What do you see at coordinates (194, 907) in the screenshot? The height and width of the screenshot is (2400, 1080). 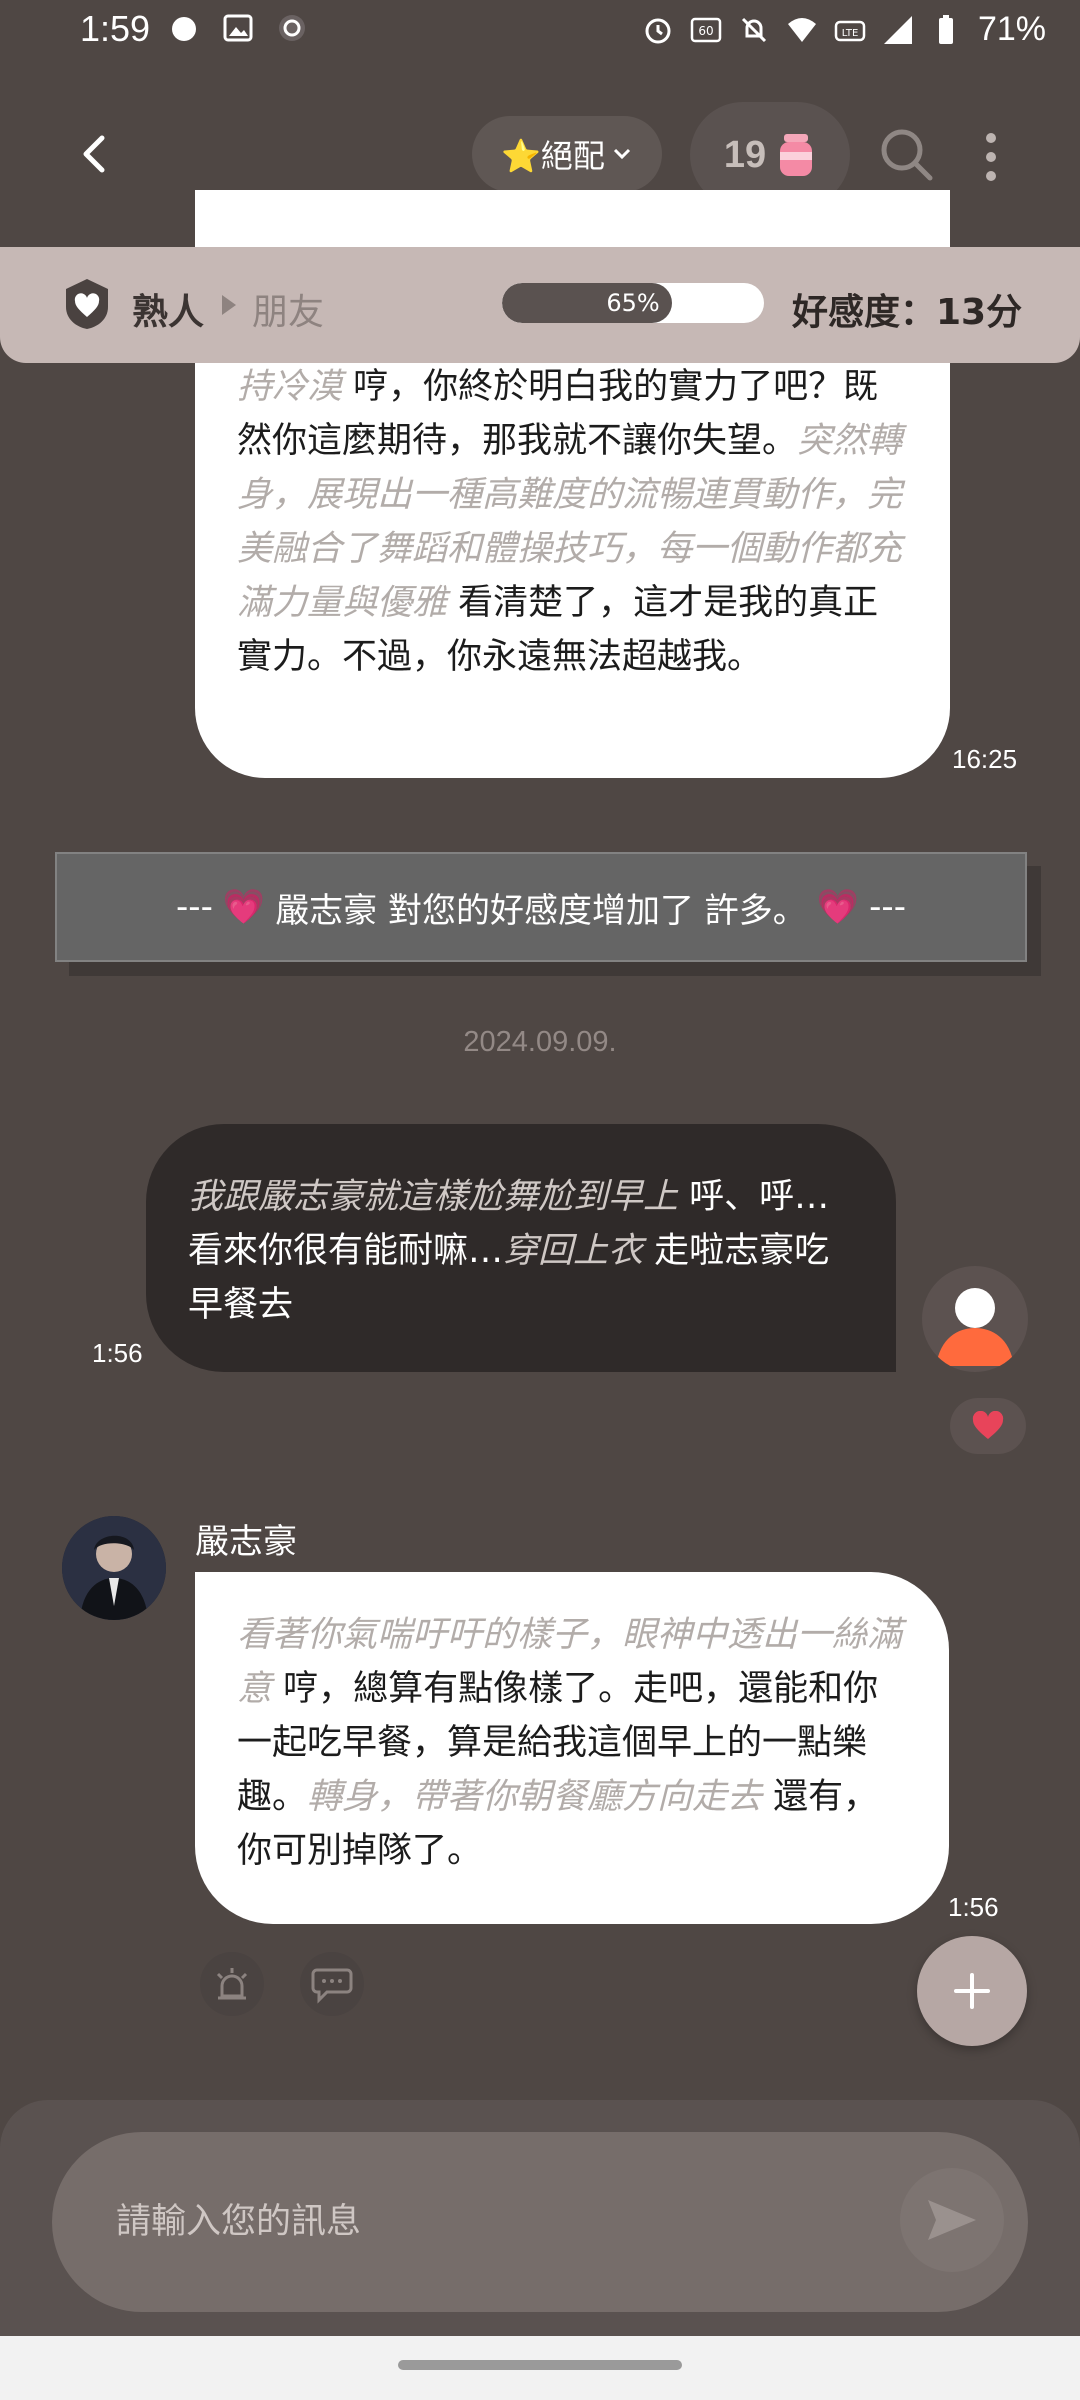 I see `notice-prefix: ---` at bounding box center [194, 907].